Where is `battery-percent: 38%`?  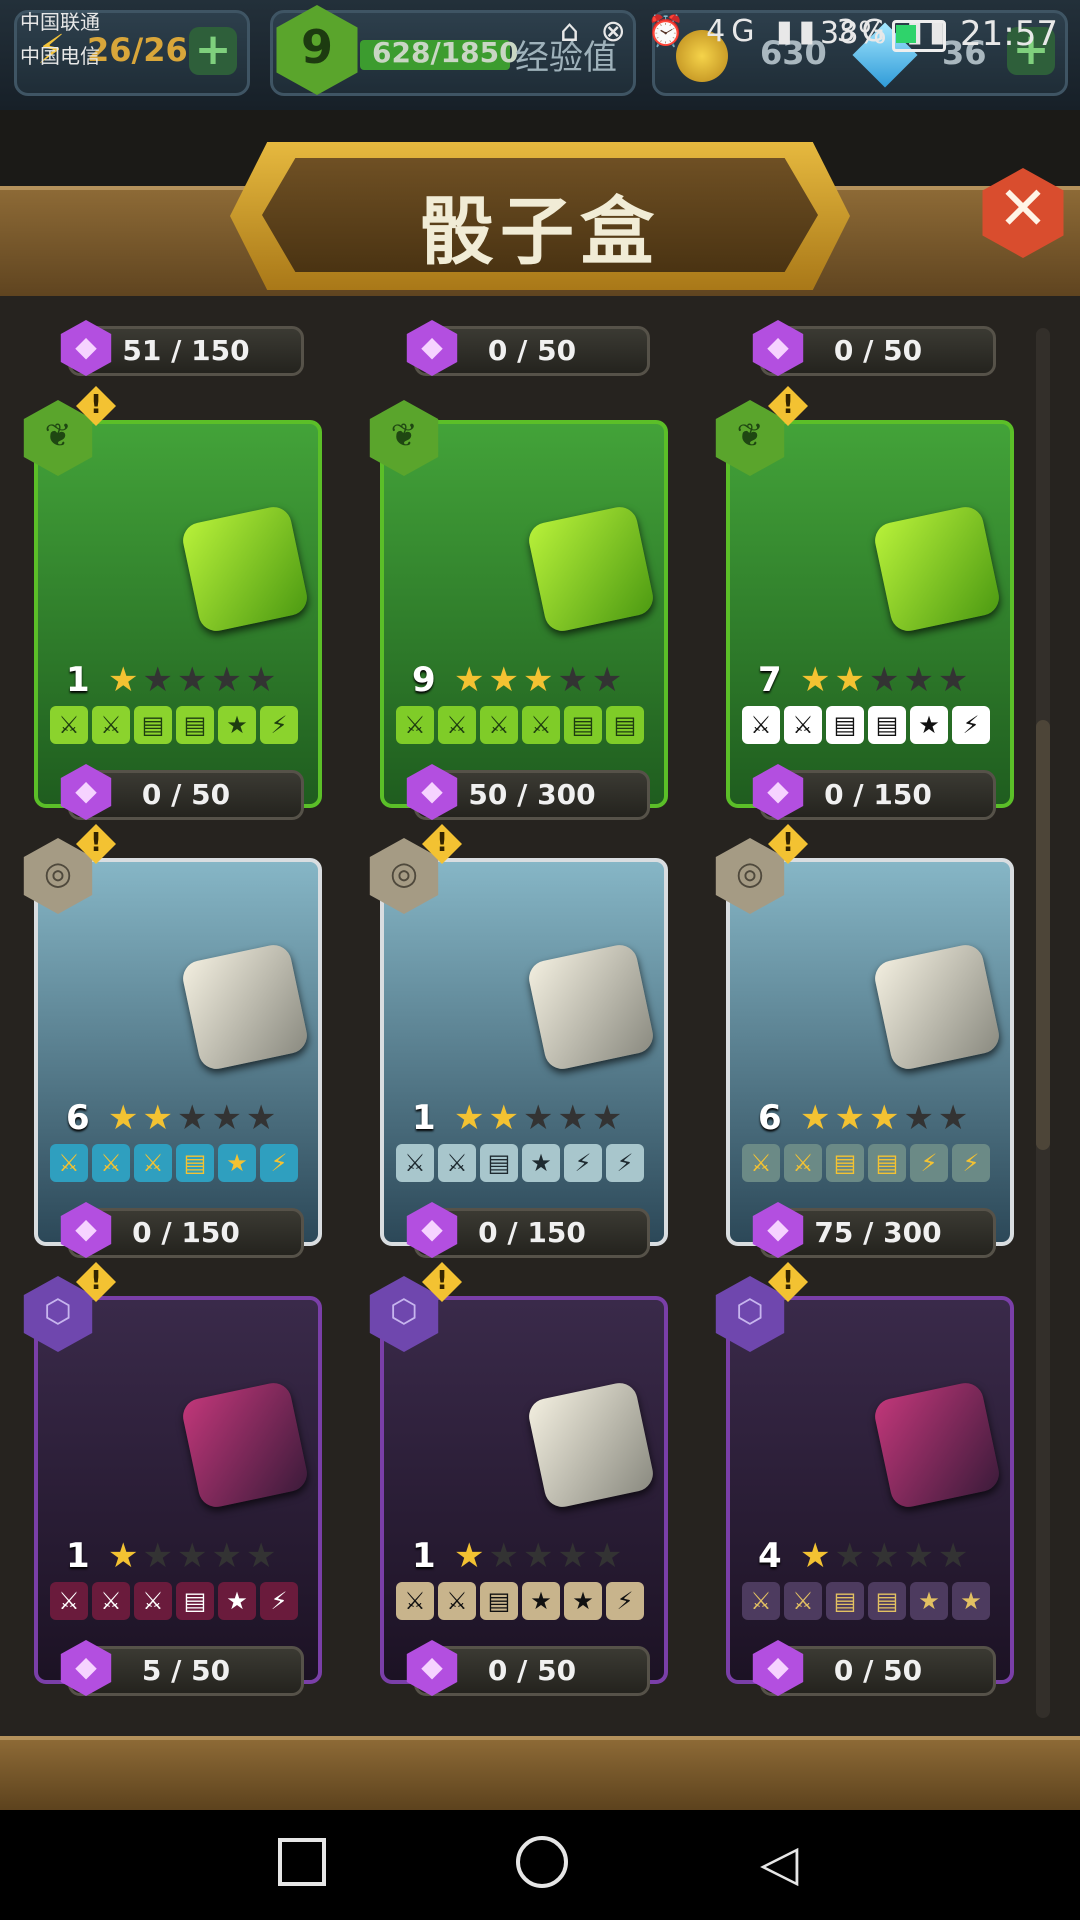
battery-percent: 38% is located at coordinates (853, 33).